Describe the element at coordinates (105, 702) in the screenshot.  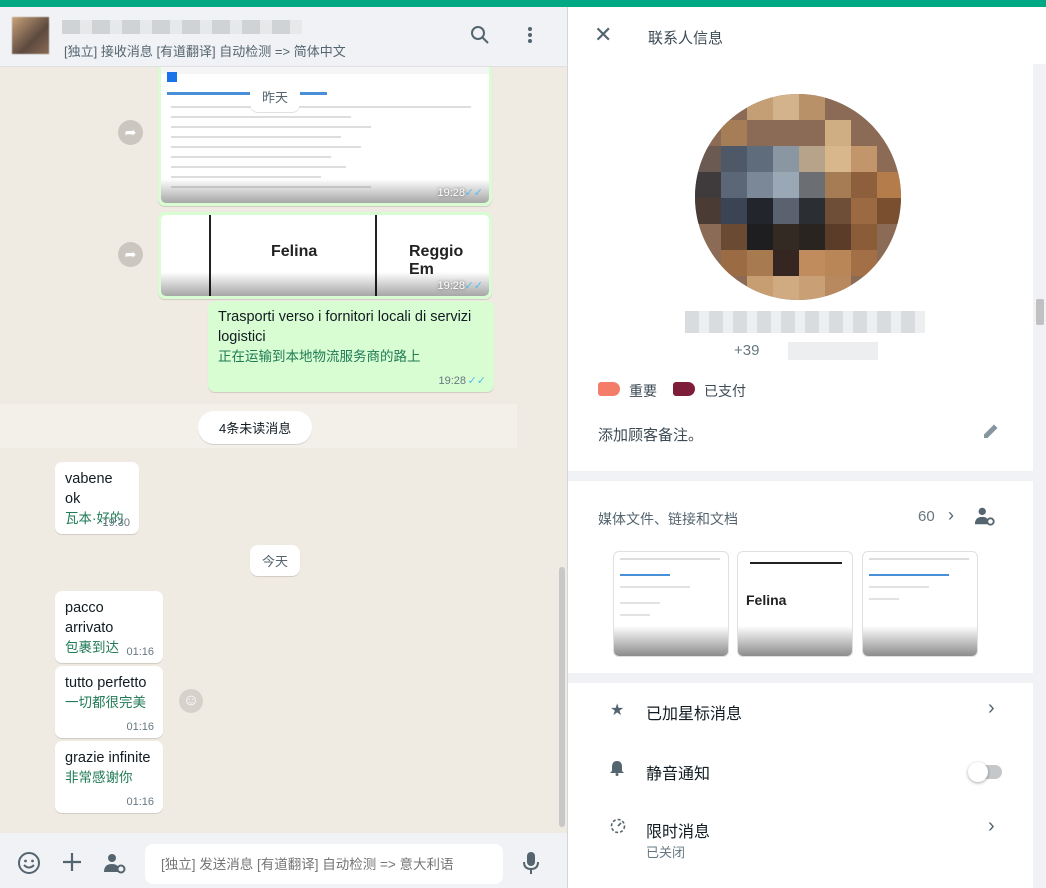
I see `message-translation: 一切都很完美` at that location.